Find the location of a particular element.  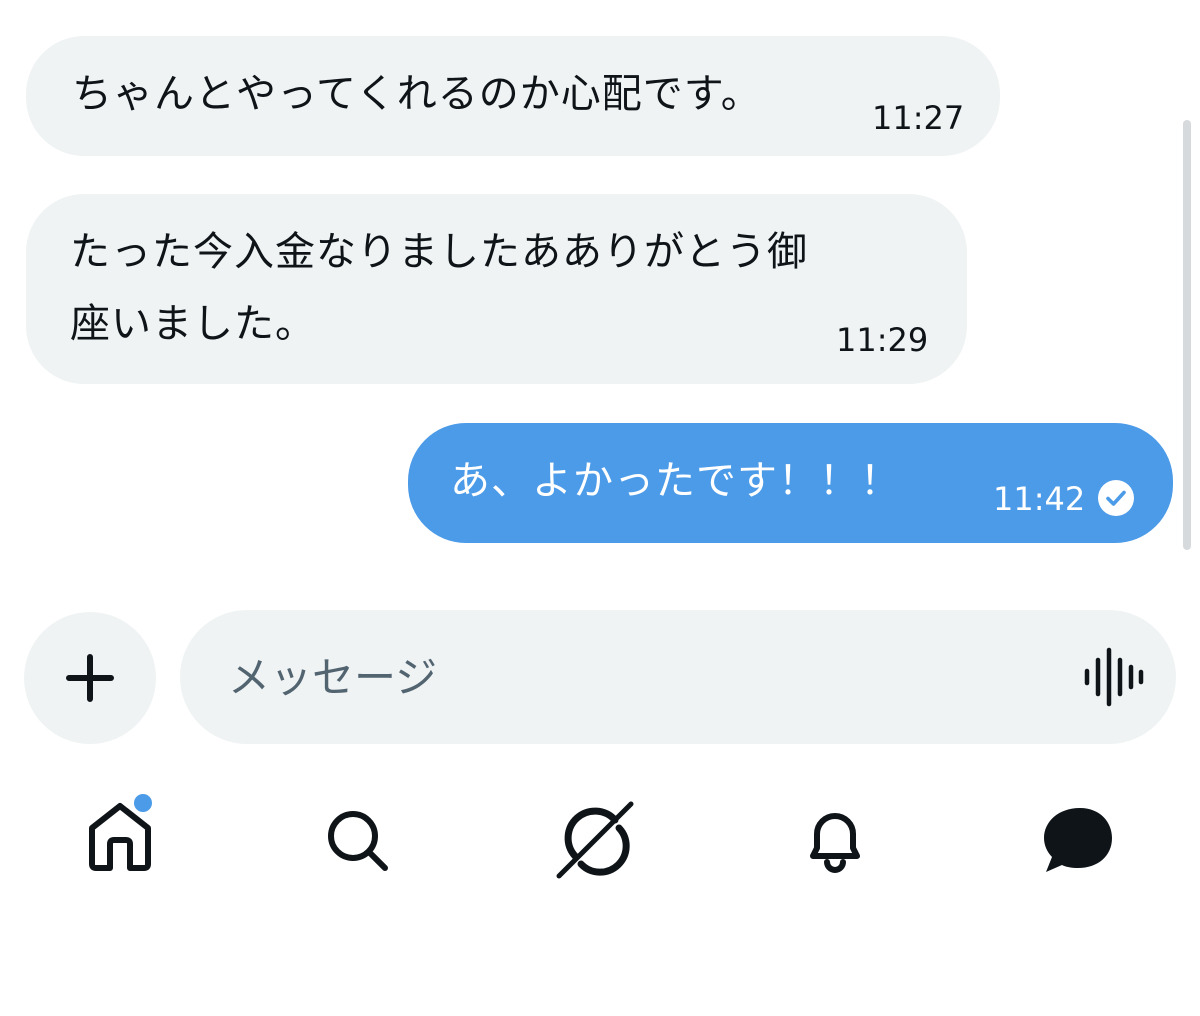

add-attachment-button is located at coordinates (90, 678).